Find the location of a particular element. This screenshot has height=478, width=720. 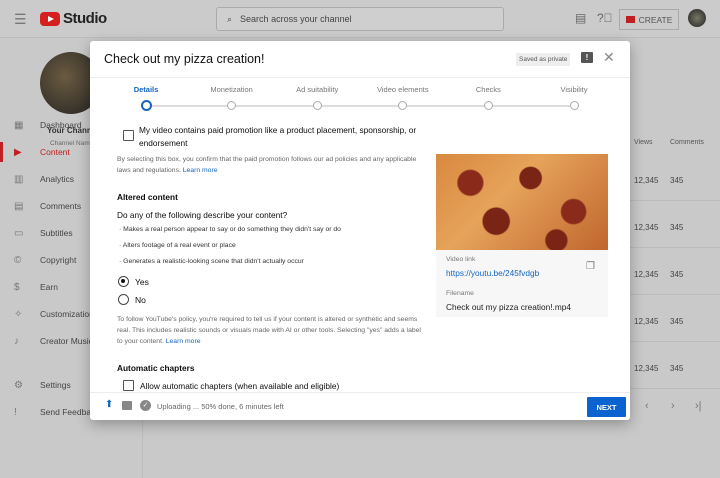

create-button: CREATE is located at coordinates (649, 19).